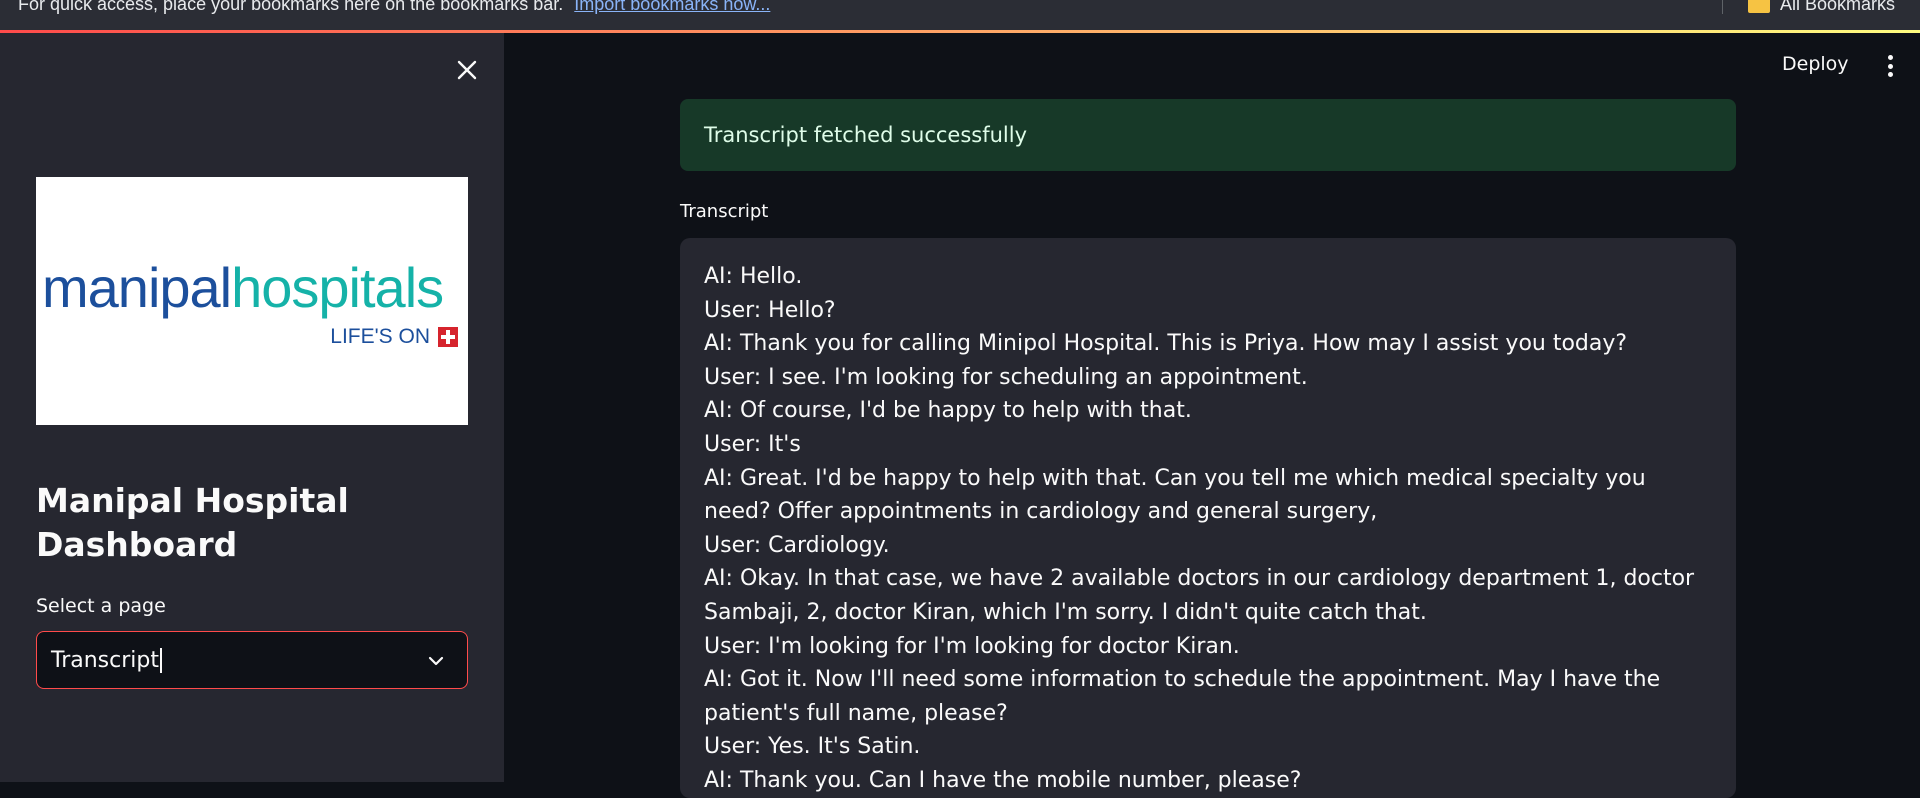 This screenshot has width=1920, height=798. Describe the element at coordinates (1759, 6) in the screenshot. I see `folder-icon` at that location.